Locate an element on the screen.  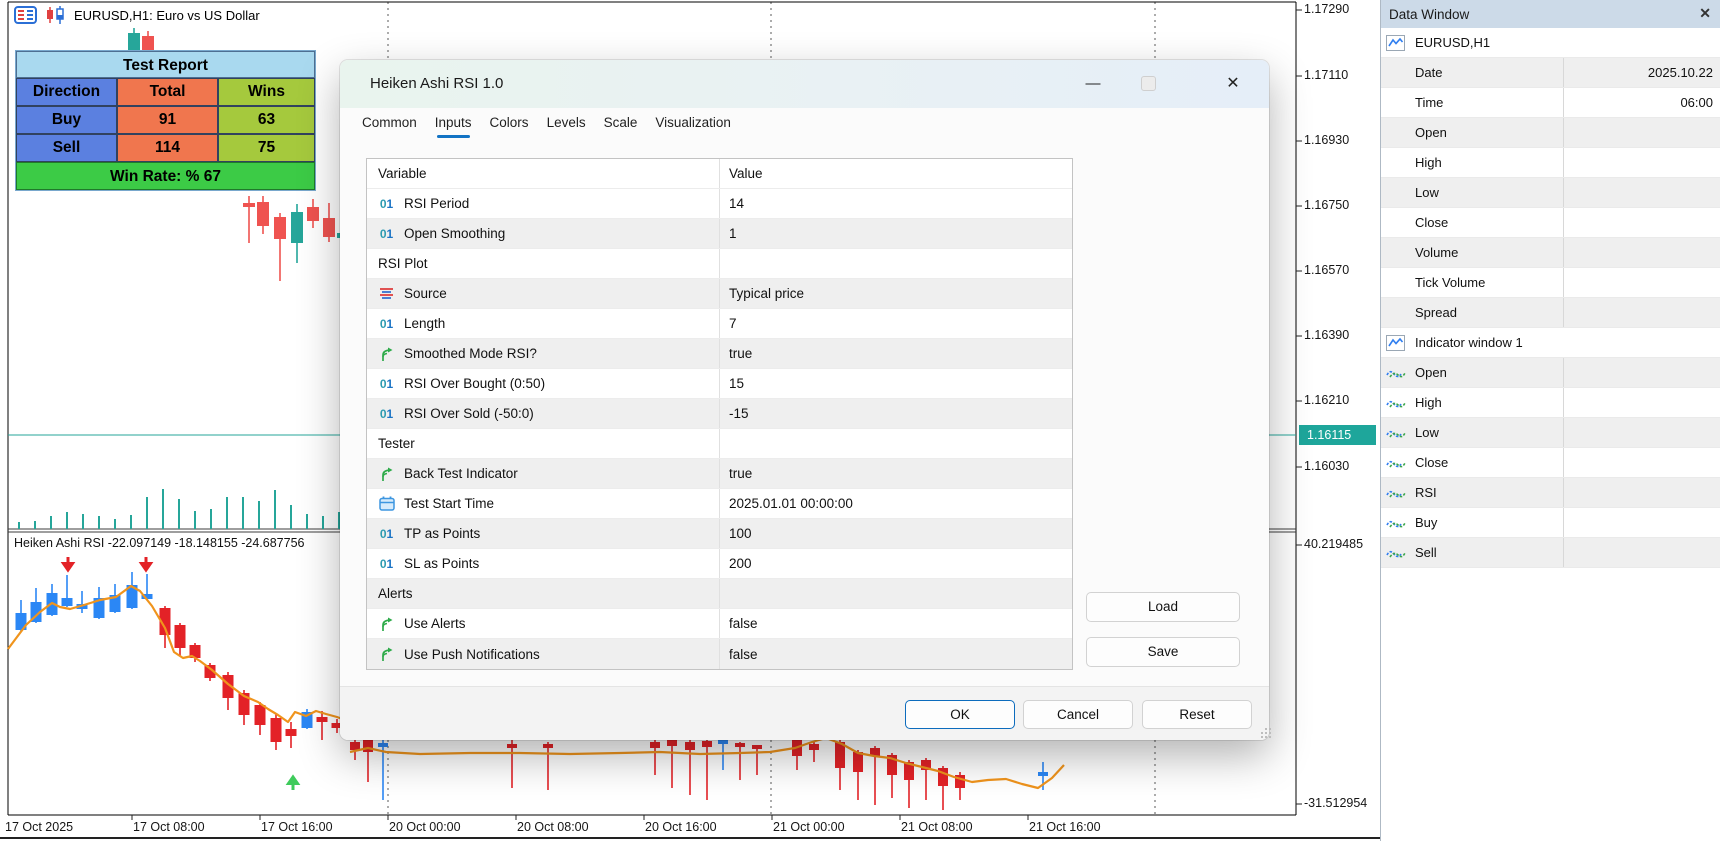
input-row: 01 Open Smoothing 1 is located at coordinates (719, 234).